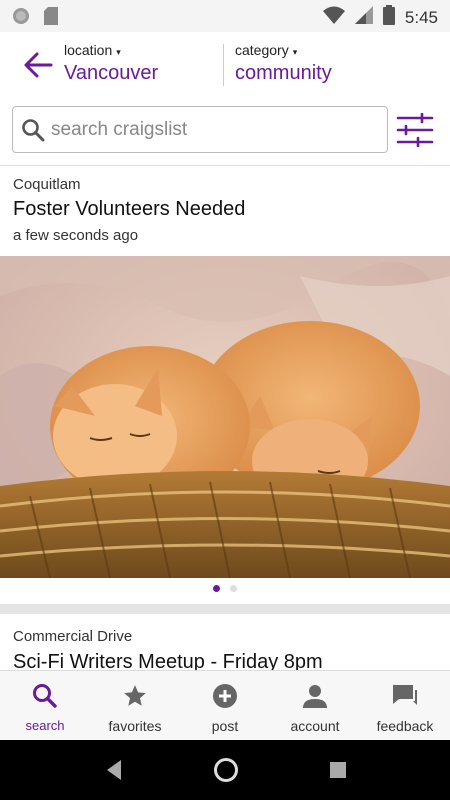  What do you see at coordinates (223, 65) in the screenshot?
I see `header-divider` at bounding box center [223, 65].